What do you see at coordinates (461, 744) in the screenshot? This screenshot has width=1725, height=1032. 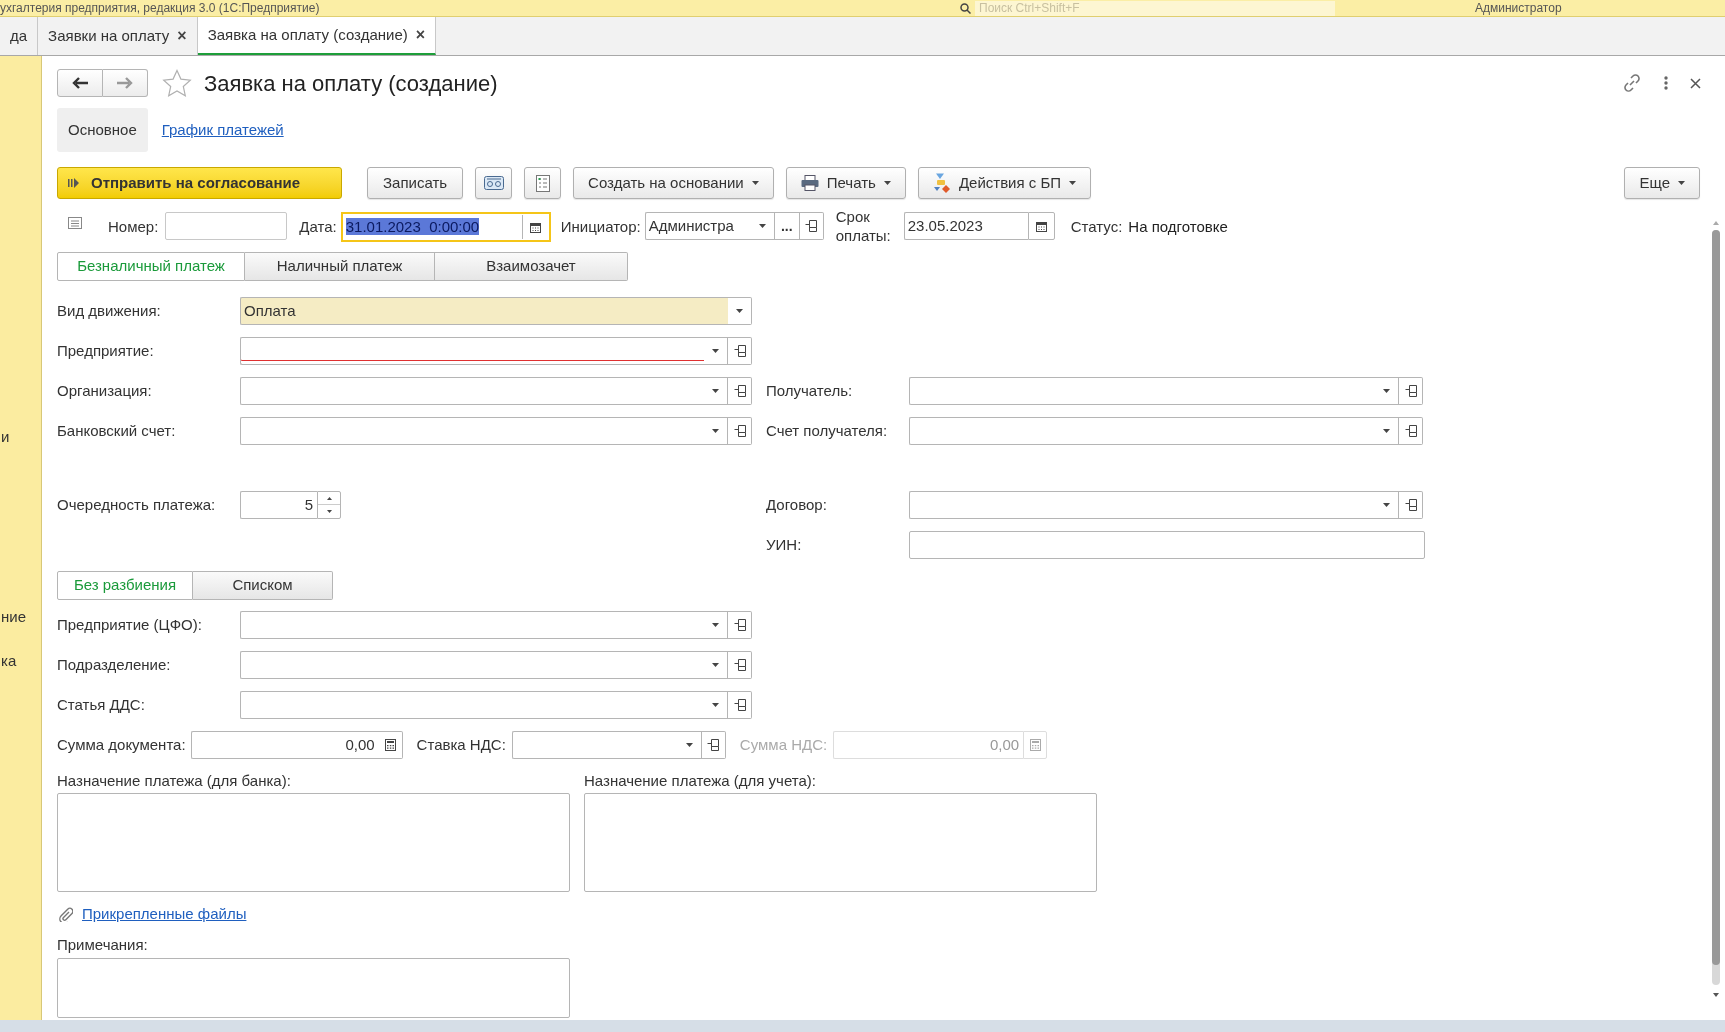 I see `field-label: Ставка НДС:` at bounding box center [461, 744].